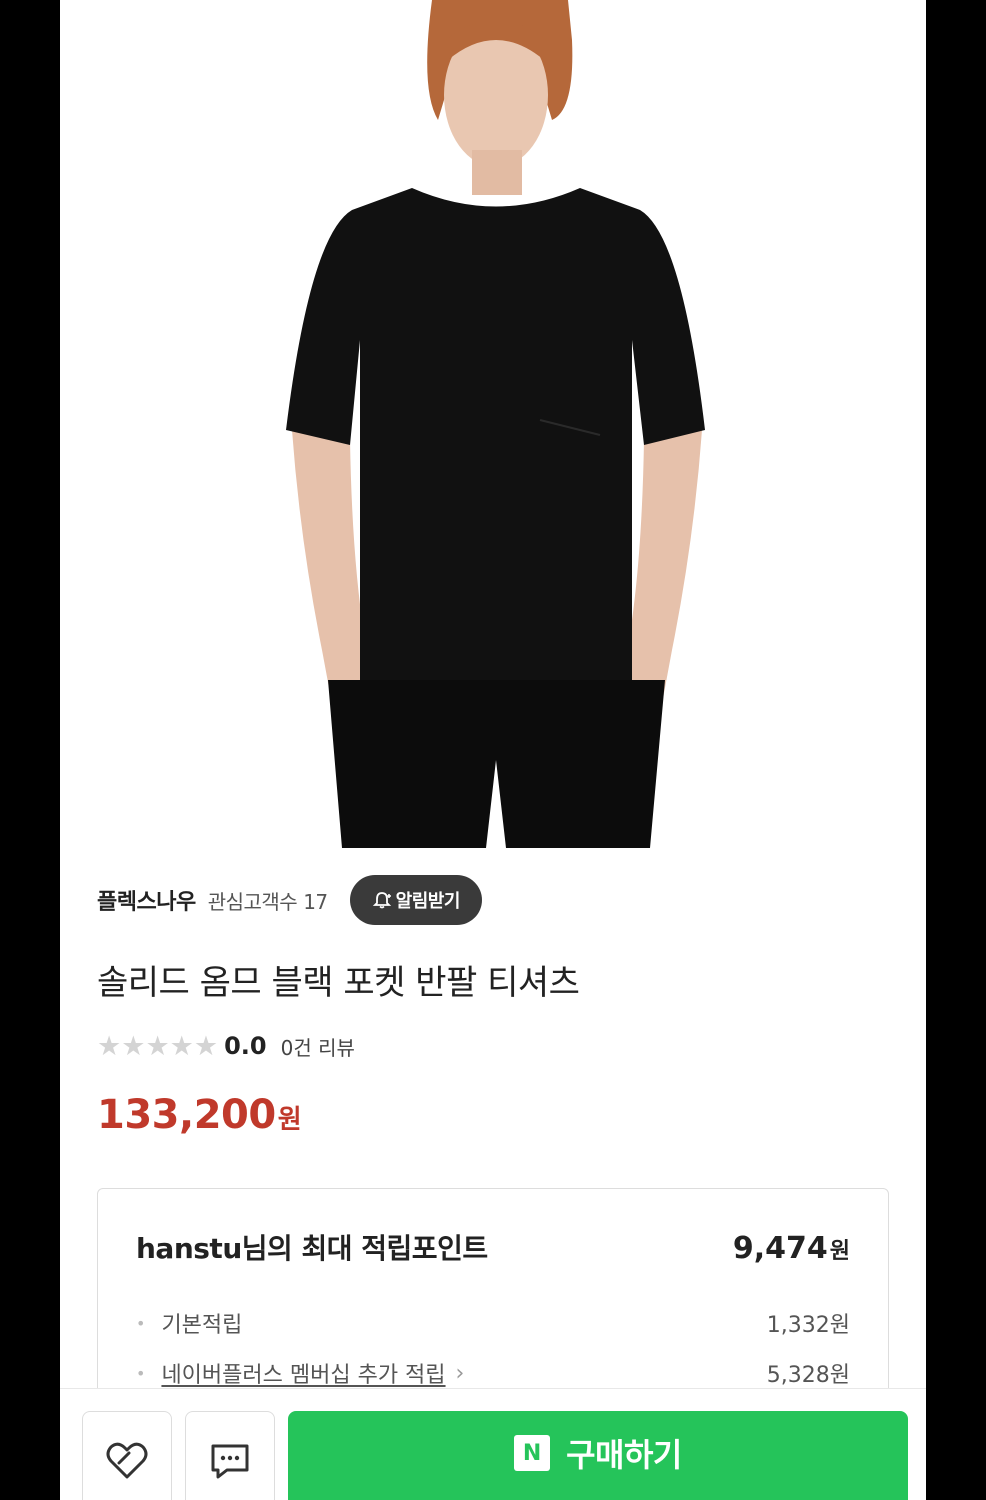  Describe the element at coordinates (338, 983) in the screenshot. I see `product-title: 솔리드 옴므 블랙 포켓 반팔 티셔츠` at that location.